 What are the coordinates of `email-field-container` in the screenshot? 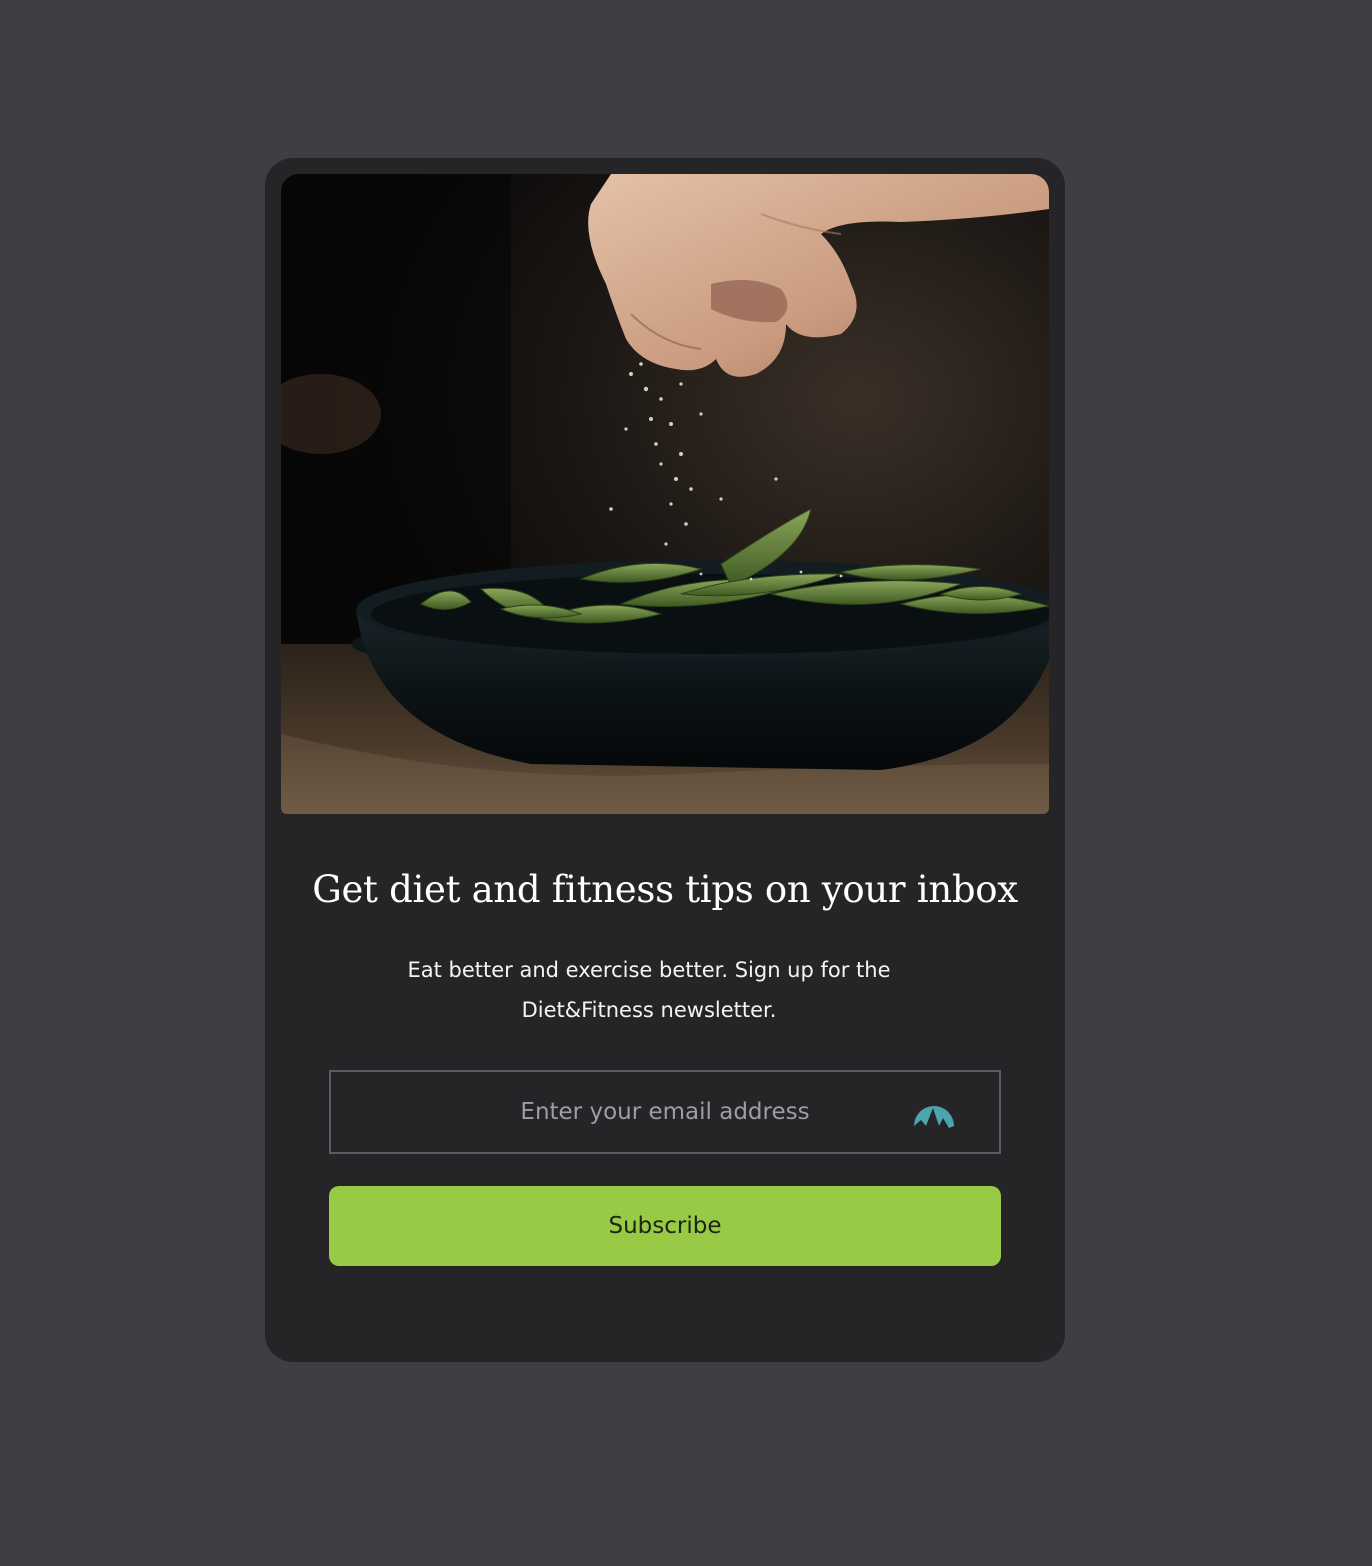 It's located at (665, 1112).